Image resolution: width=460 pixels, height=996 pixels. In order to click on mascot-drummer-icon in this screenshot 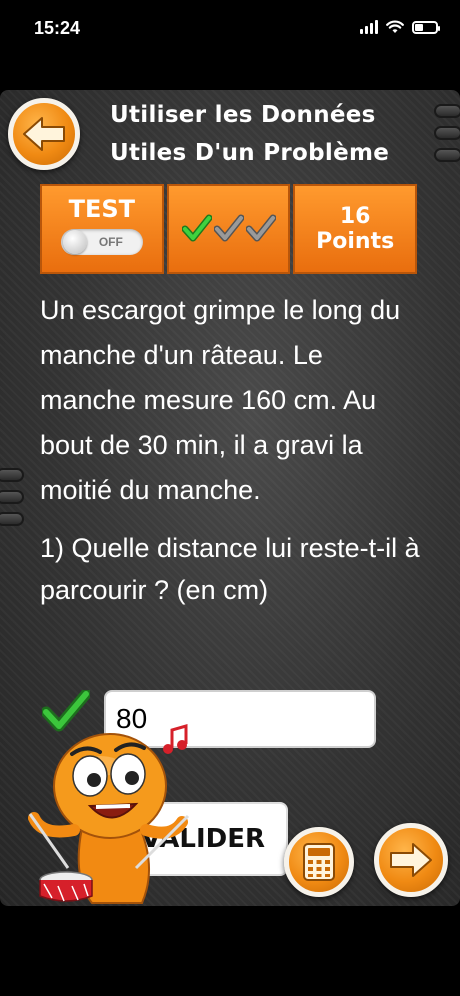, I will do `click(109, 814)`.